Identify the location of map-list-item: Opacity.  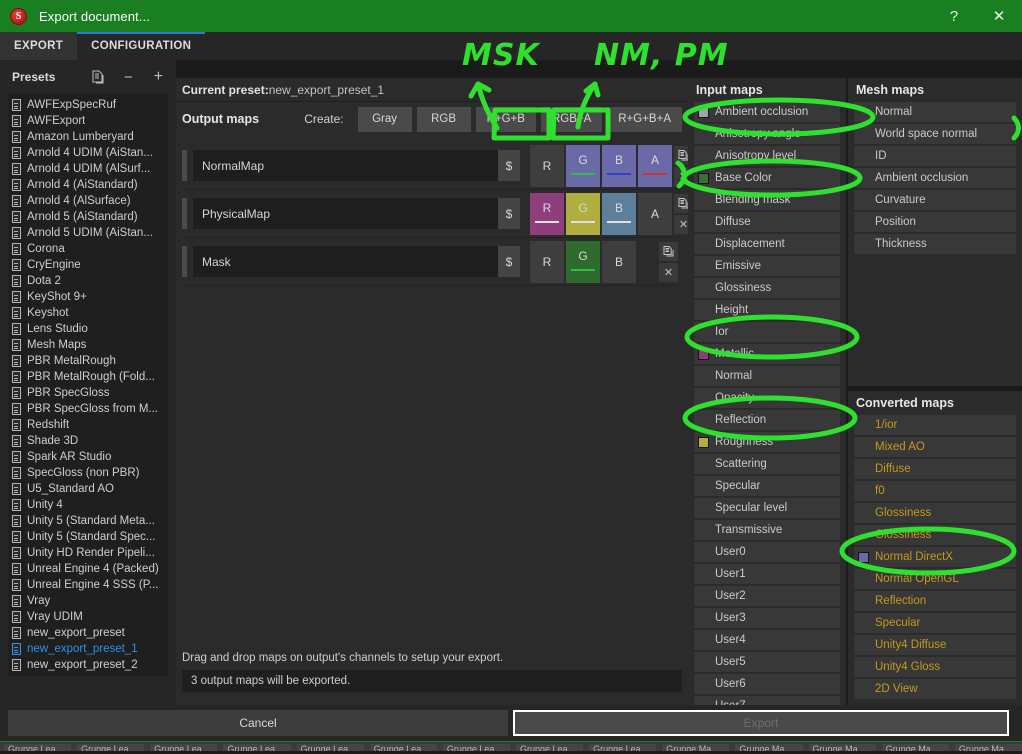
(767, 398).